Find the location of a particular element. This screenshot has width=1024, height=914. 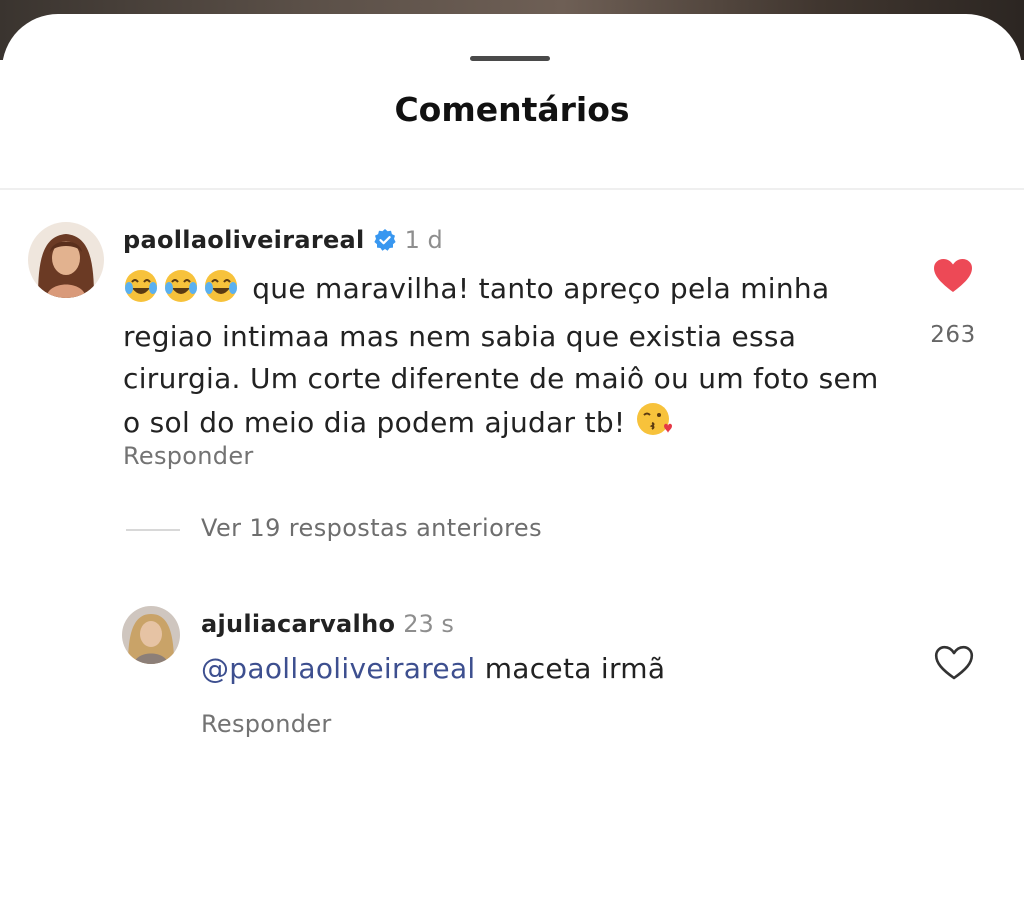

heart-filled-icon is located at coordinates (953, 278).